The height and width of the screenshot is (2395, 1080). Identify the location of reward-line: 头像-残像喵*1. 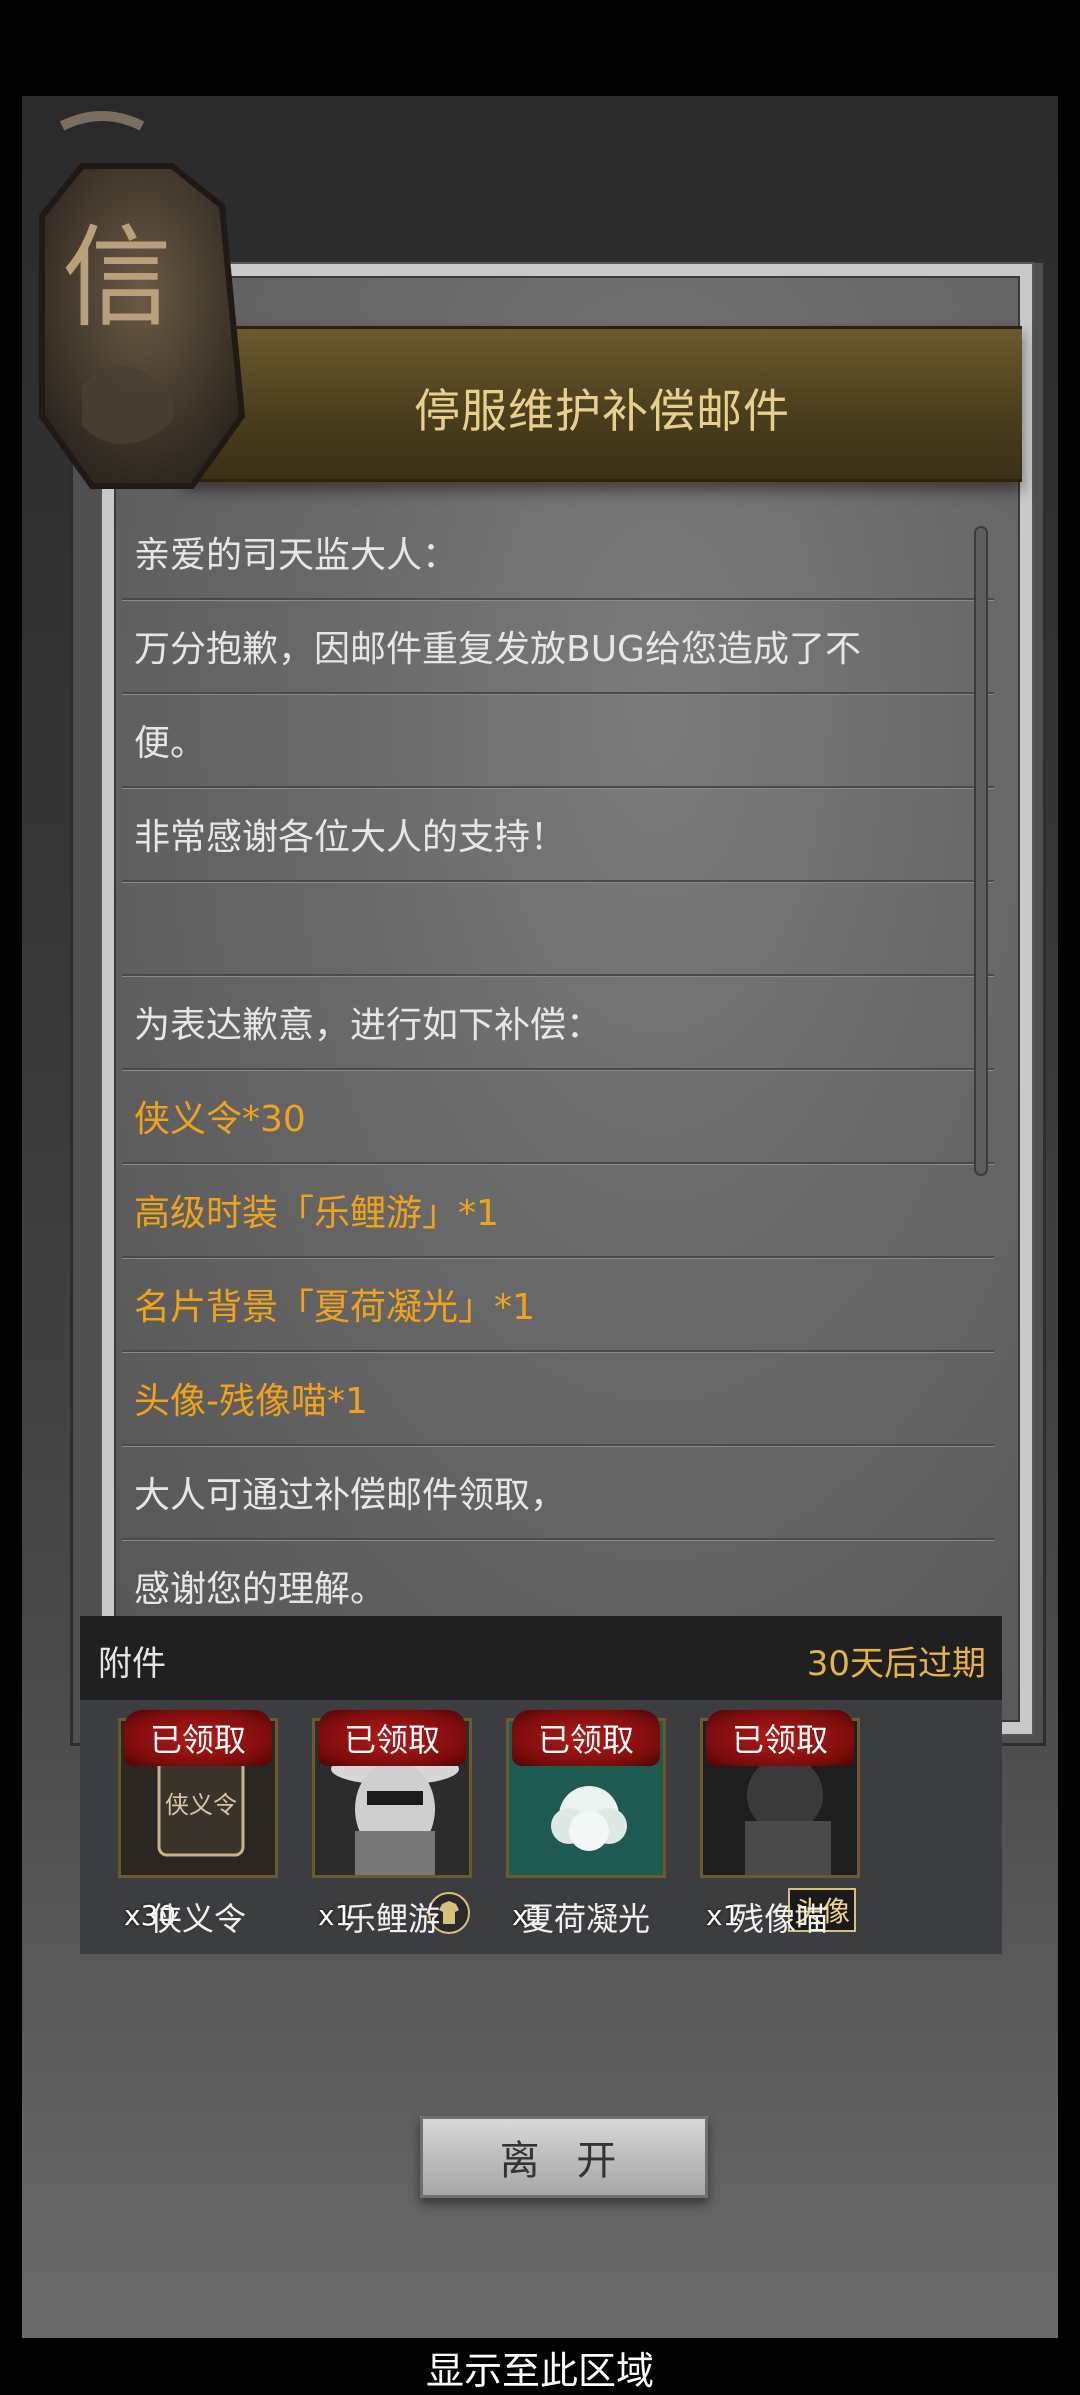
(558, 1399).